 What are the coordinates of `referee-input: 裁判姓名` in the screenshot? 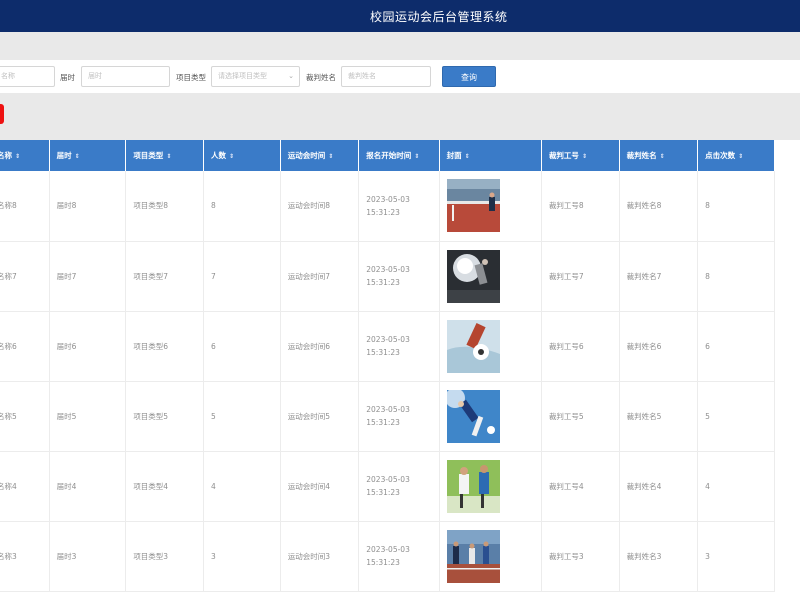 It's located at (386, 76).